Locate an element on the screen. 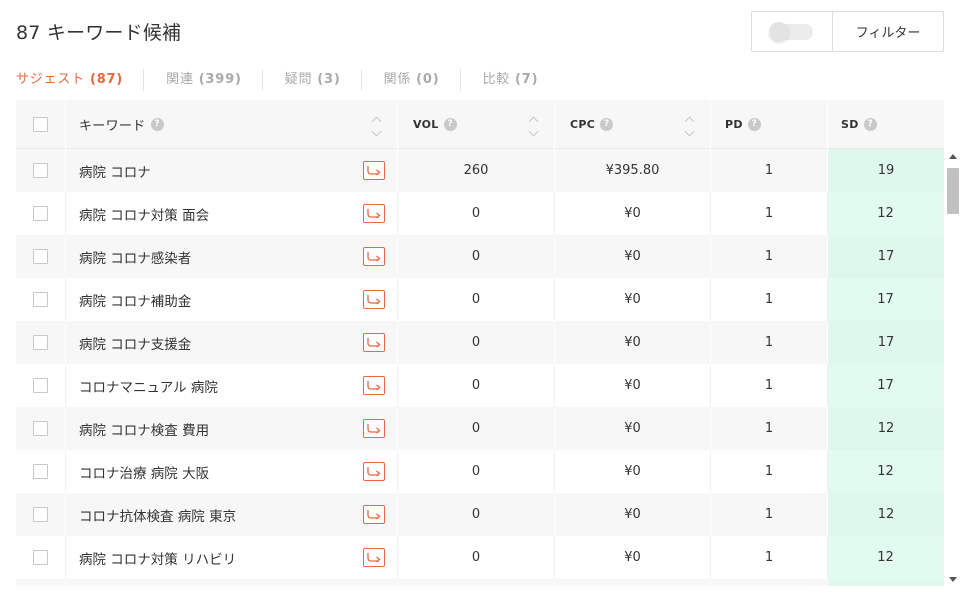  table-row: 病院 コロナ補助金 0 ¥0 1 17 is located at coordinates (480, 299).